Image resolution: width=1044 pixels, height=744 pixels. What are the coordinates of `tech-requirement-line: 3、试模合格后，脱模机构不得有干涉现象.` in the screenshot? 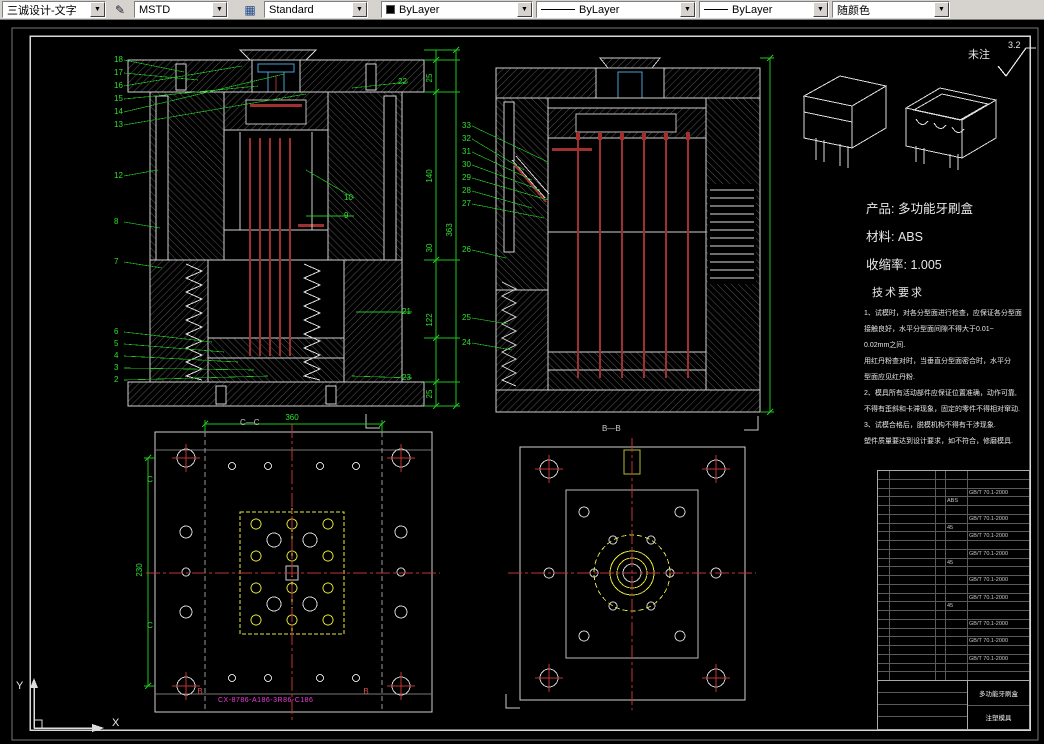 It's located at (930, 425).